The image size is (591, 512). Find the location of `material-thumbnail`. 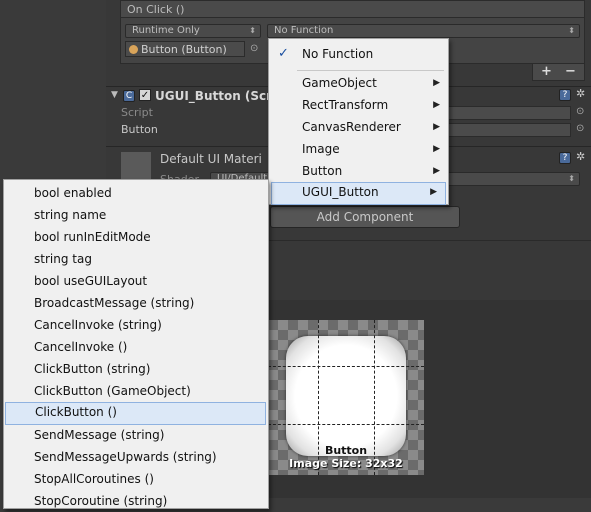

material-thumbnail is located at coordinates (136, 167).